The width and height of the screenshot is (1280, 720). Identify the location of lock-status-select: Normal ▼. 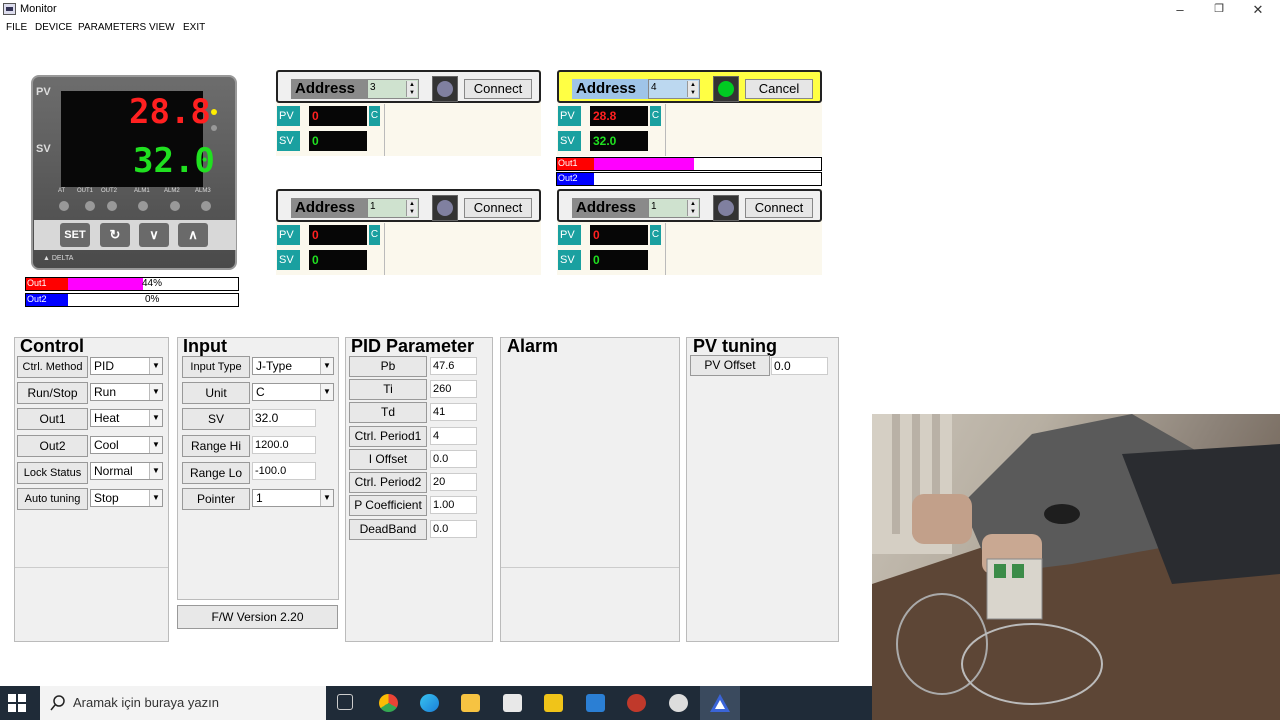
(126, 471).